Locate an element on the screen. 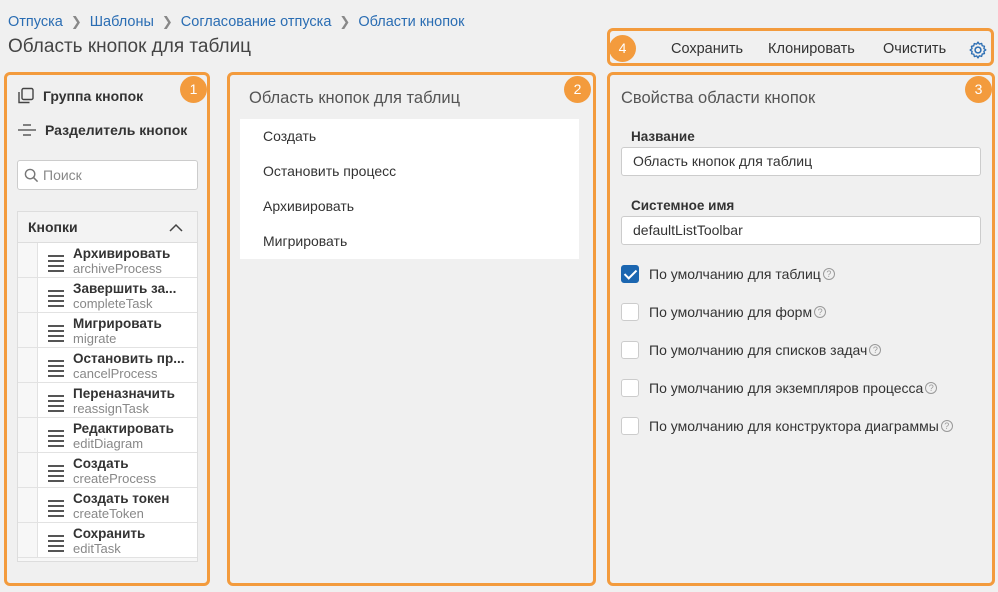 This screenshot has width=998, height=592. search-icon is located at coordinates (31, 175).